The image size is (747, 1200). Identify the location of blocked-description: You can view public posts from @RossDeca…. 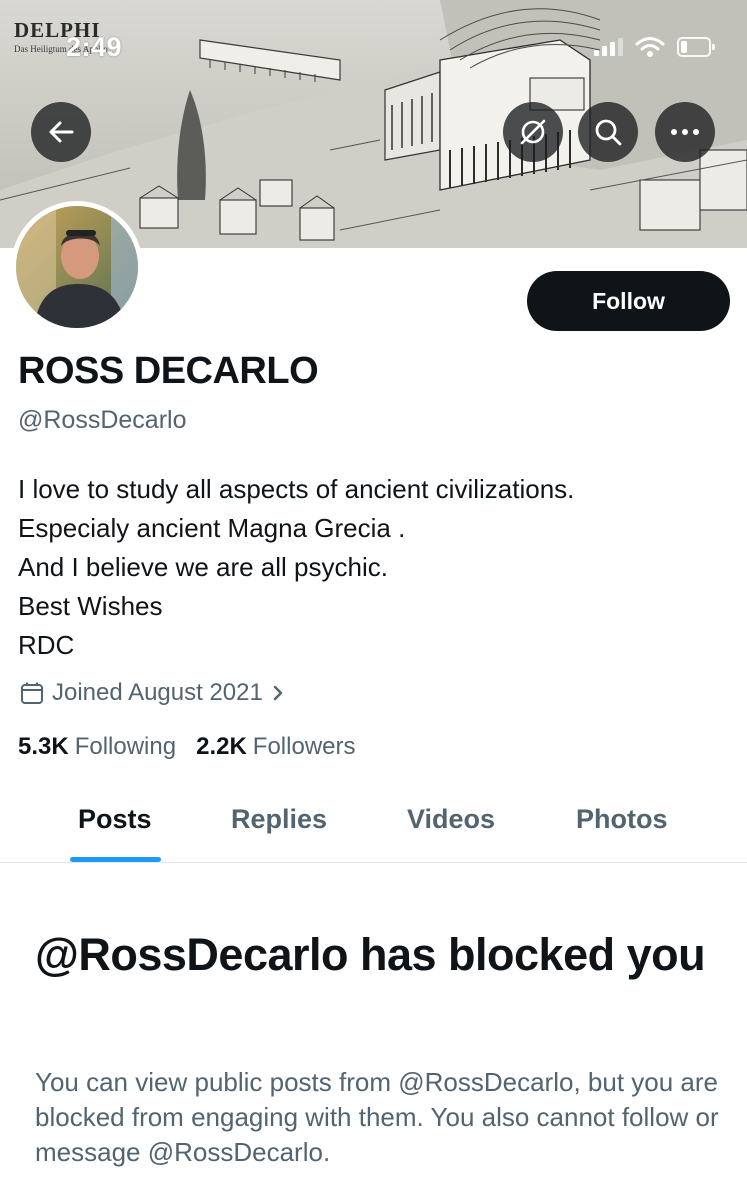
(377, 1117).